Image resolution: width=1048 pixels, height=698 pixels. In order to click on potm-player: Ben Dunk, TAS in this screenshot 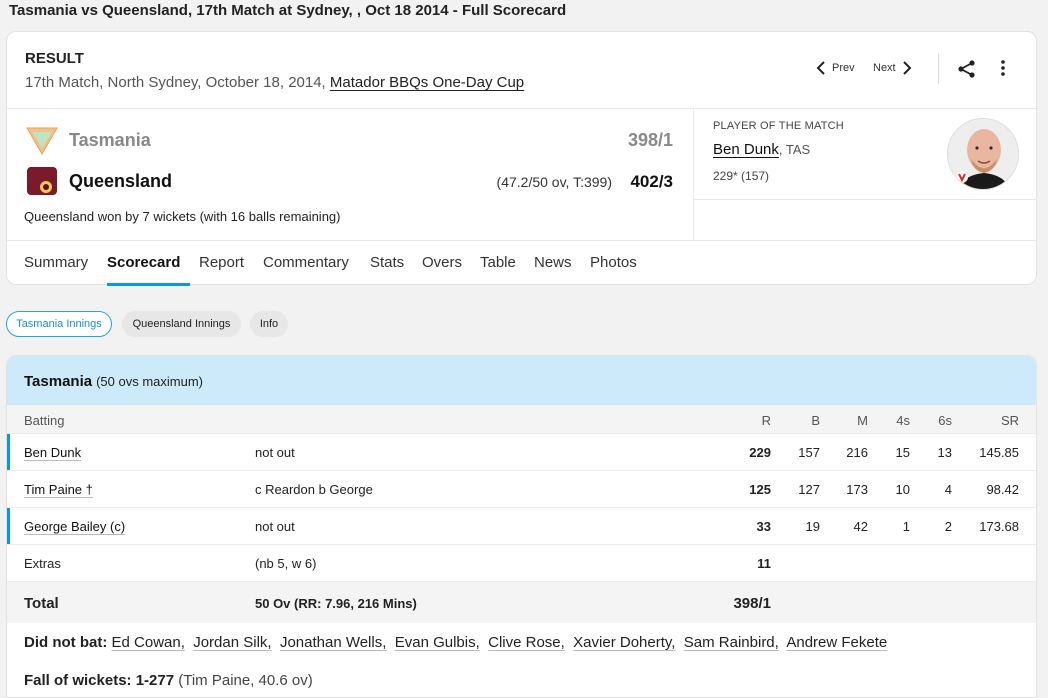, I will do `click(761, 149)`.